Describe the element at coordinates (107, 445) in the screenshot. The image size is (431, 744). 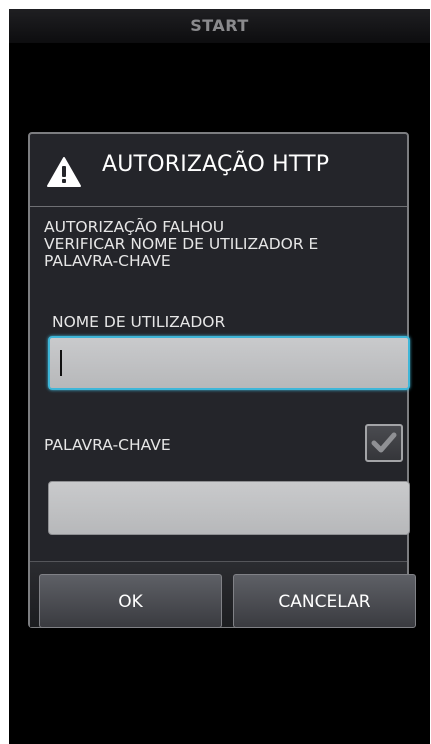
I see `password-label: PALAVRA-CHAVE` at that location.